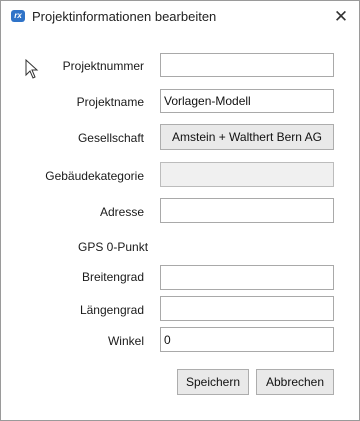 The height and width of the screenshot is (421, 360). Describe the element at coordinates (247, 137) in the screenshot. I see `gesellschaft-select-button: Amstein + Walthert Bern AG` at that location.